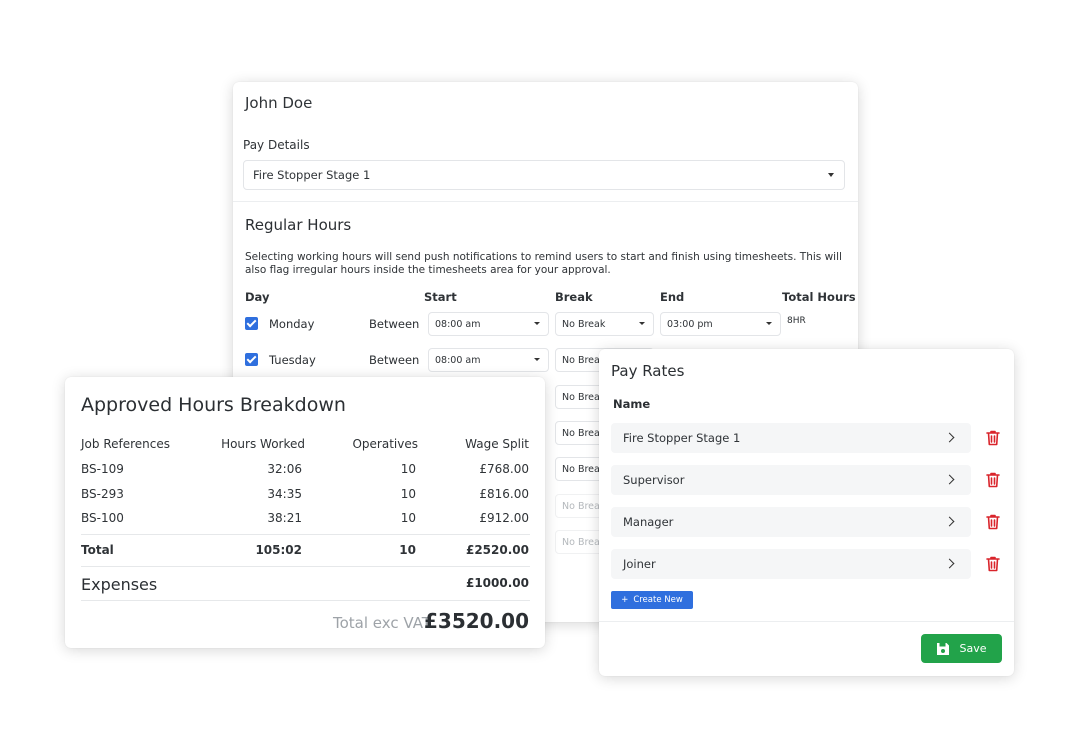 The width and height of the screenshot is (1080, 756). Describe the element at coordinates (119, 584) in the screenshot. I see `expenses-label: Expenses` at that location.